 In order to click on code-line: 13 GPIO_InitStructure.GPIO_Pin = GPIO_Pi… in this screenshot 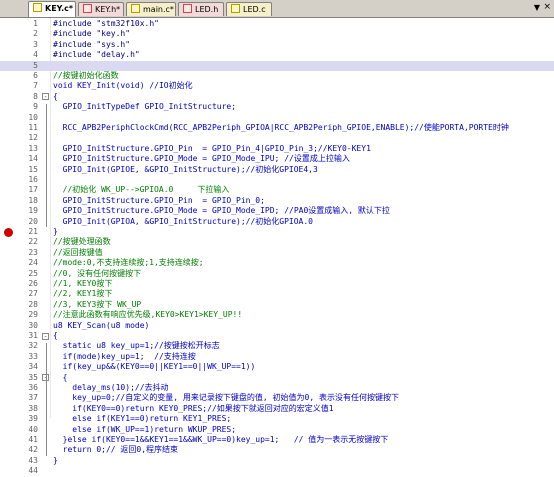, I will do `click(277, 149)`.